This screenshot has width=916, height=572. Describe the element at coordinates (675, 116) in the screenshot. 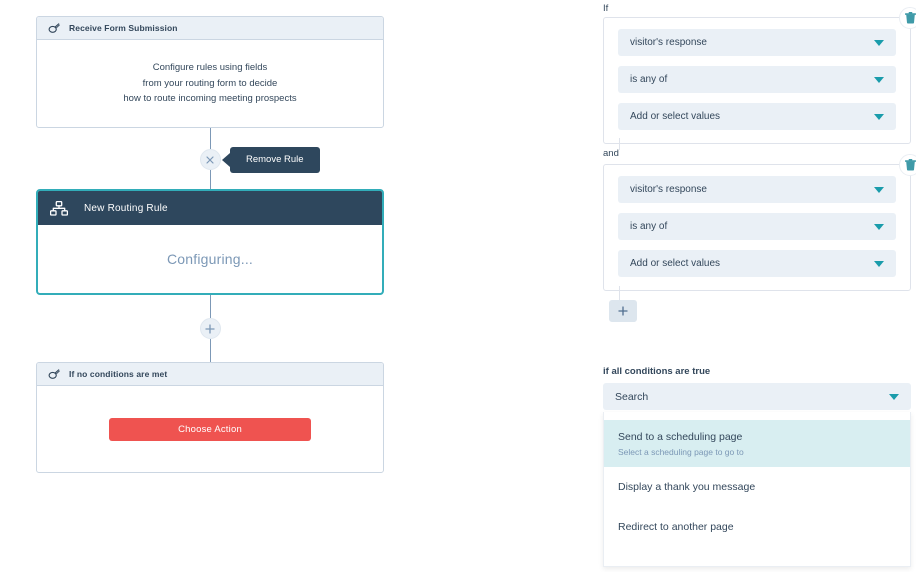

I see `condition-1-values-value: Add or select values` at that location.